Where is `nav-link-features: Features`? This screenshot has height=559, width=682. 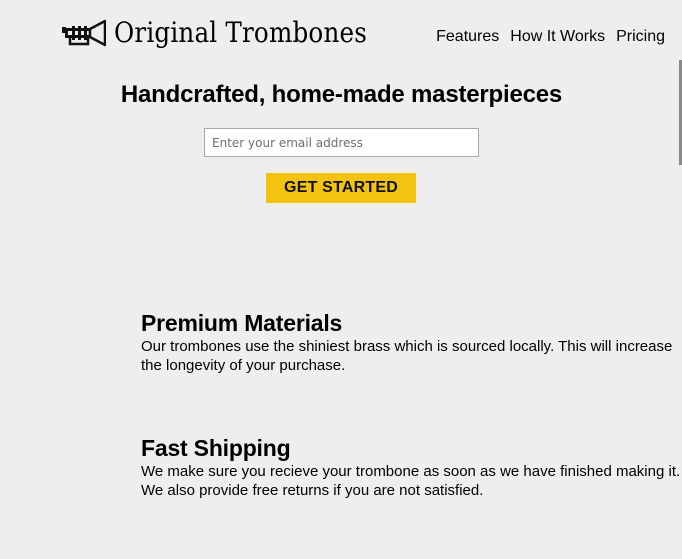 nav-link-features: Features is located at coordinates (467, 37).